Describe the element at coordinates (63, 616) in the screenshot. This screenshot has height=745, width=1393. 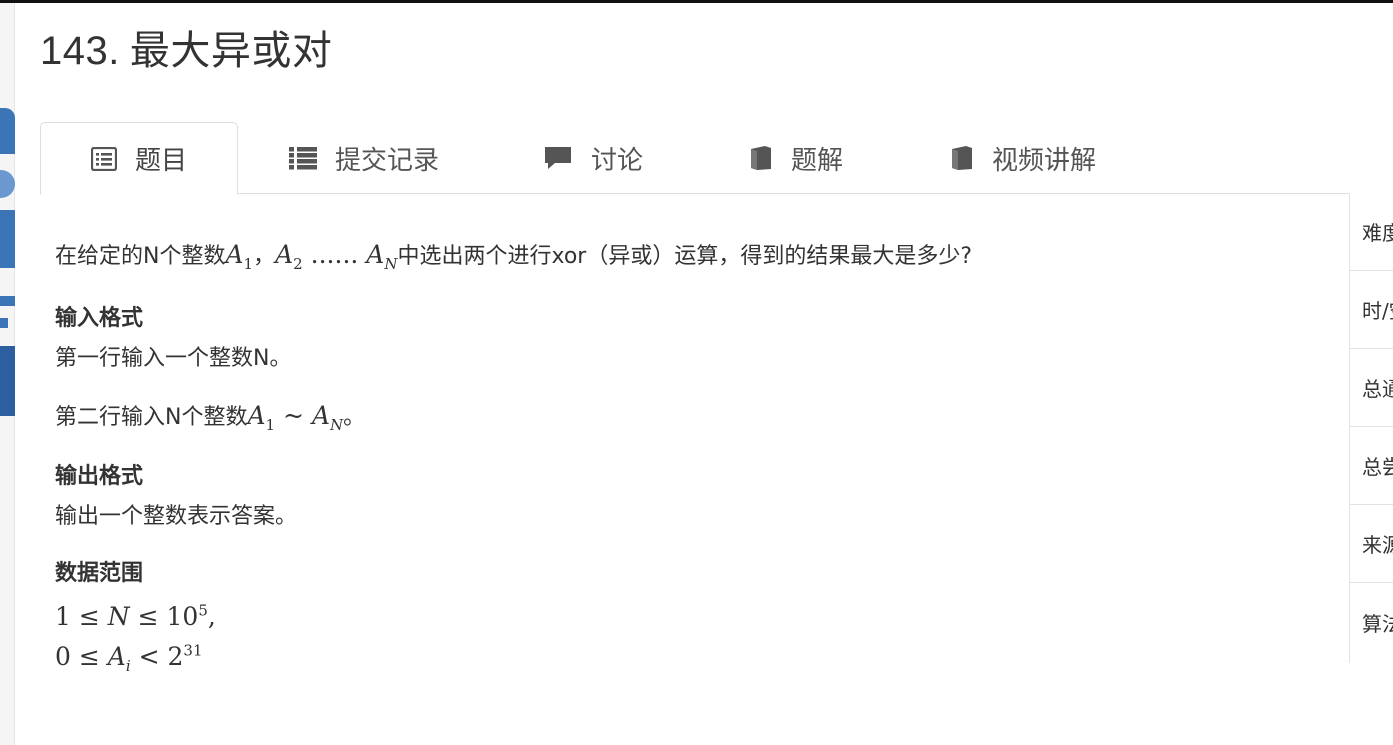
I see `math-num: 1` at that location.